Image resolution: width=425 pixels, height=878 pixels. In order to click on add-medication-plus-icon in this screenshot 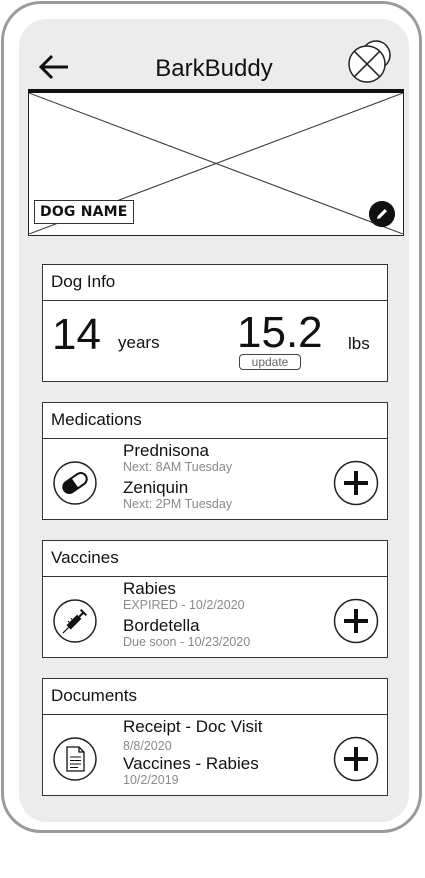, I will do `click(356, 483)`.